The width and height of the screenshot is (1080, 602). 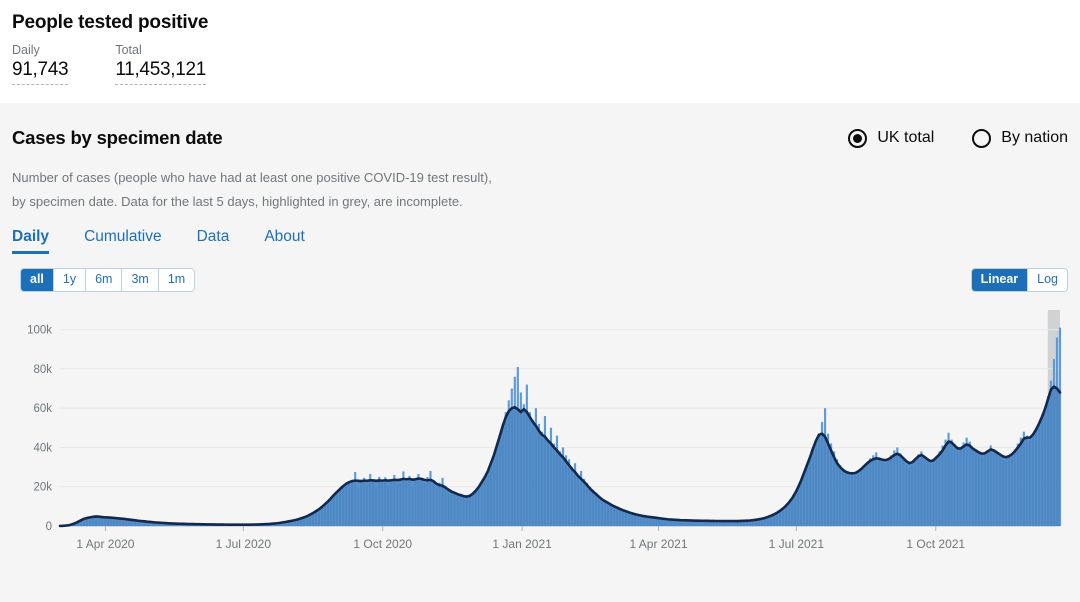 What do you see at coordinates (40, 71) in the screenshot?
I see `metric-daily-value: 91,743` at bounding box center [40, 71].